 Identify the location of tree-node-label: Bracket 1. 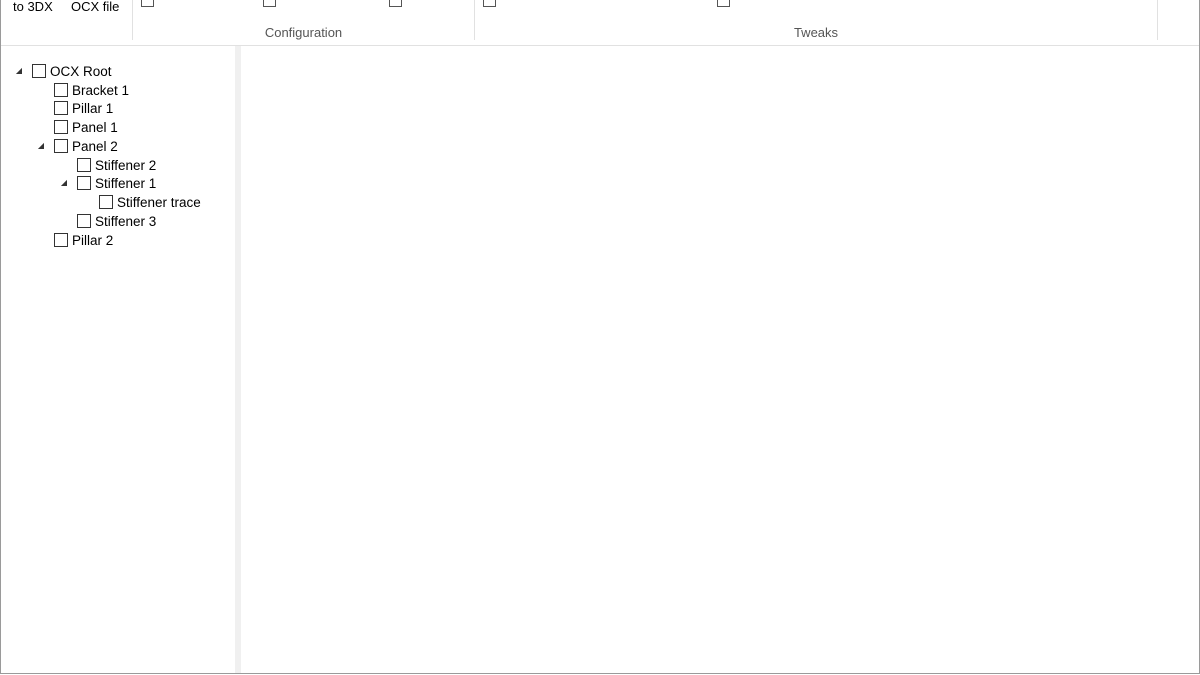
(101, 90).